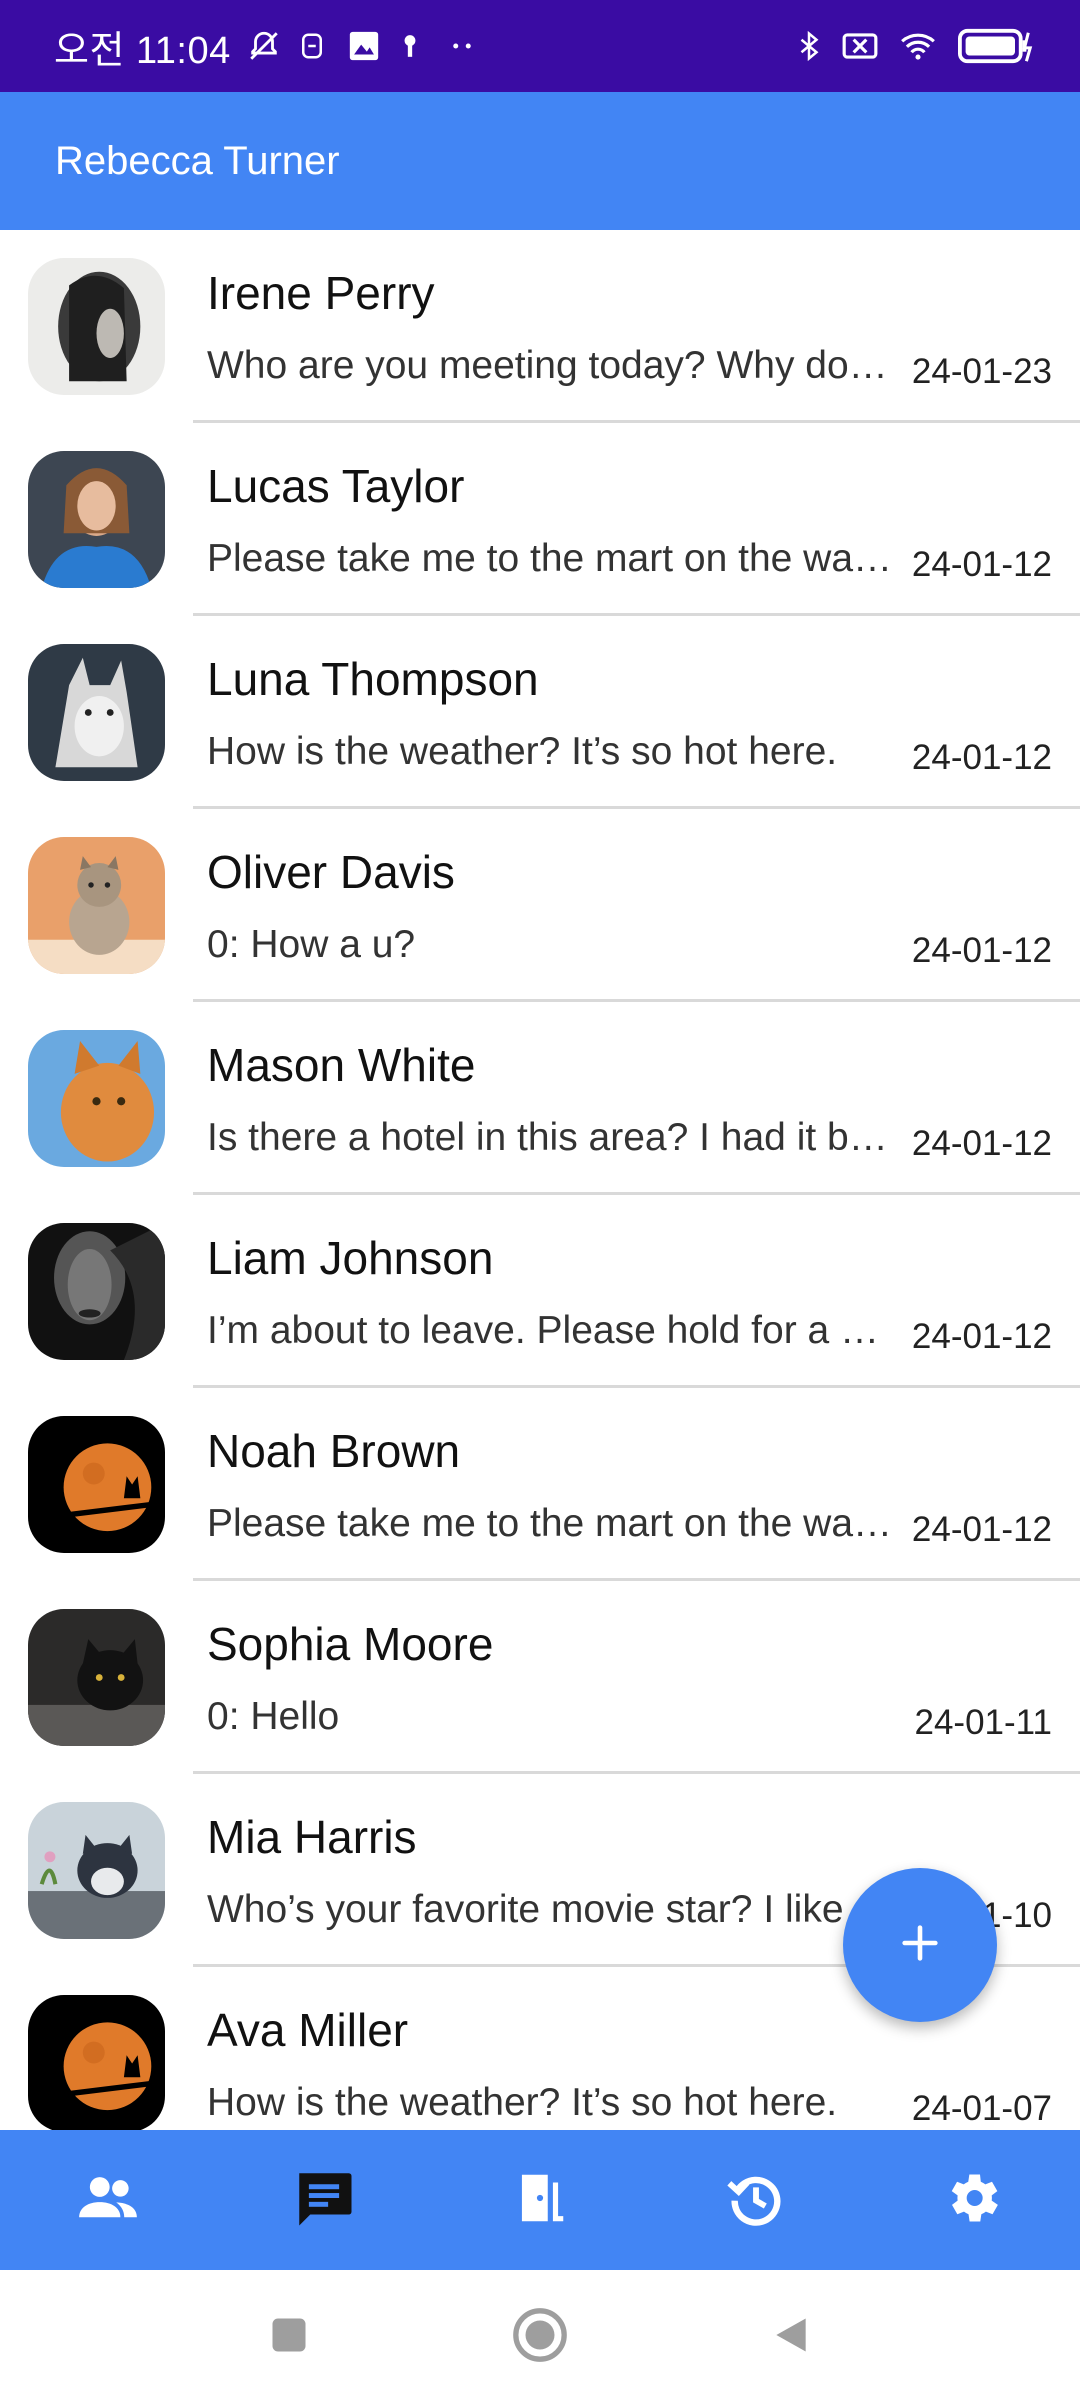 The image size is (1080, 2400). What do you see at coordinates (981, 371) in the screenshot?
I see `chat-date: 24-01-23` at bounding box center [981, 371].